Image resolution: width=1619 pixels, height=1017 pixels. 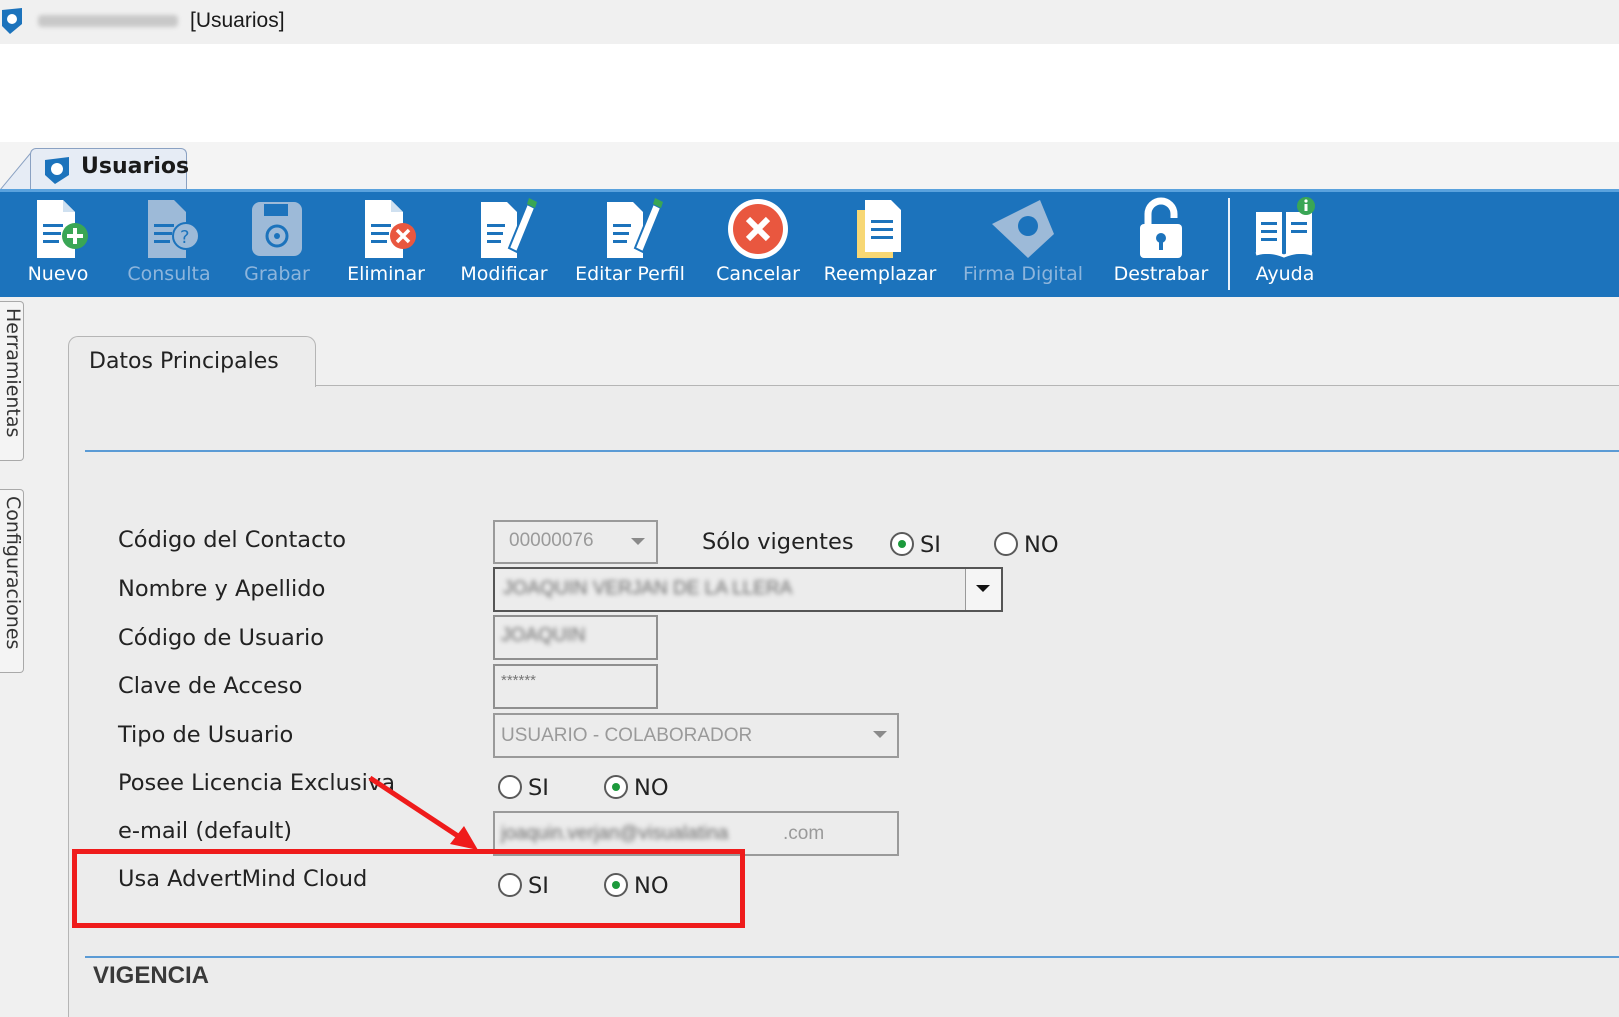 What do you see at coordinates (879, 229) in the screenshot?
I see `replace-document-icon` at bounding box center [879, 229].